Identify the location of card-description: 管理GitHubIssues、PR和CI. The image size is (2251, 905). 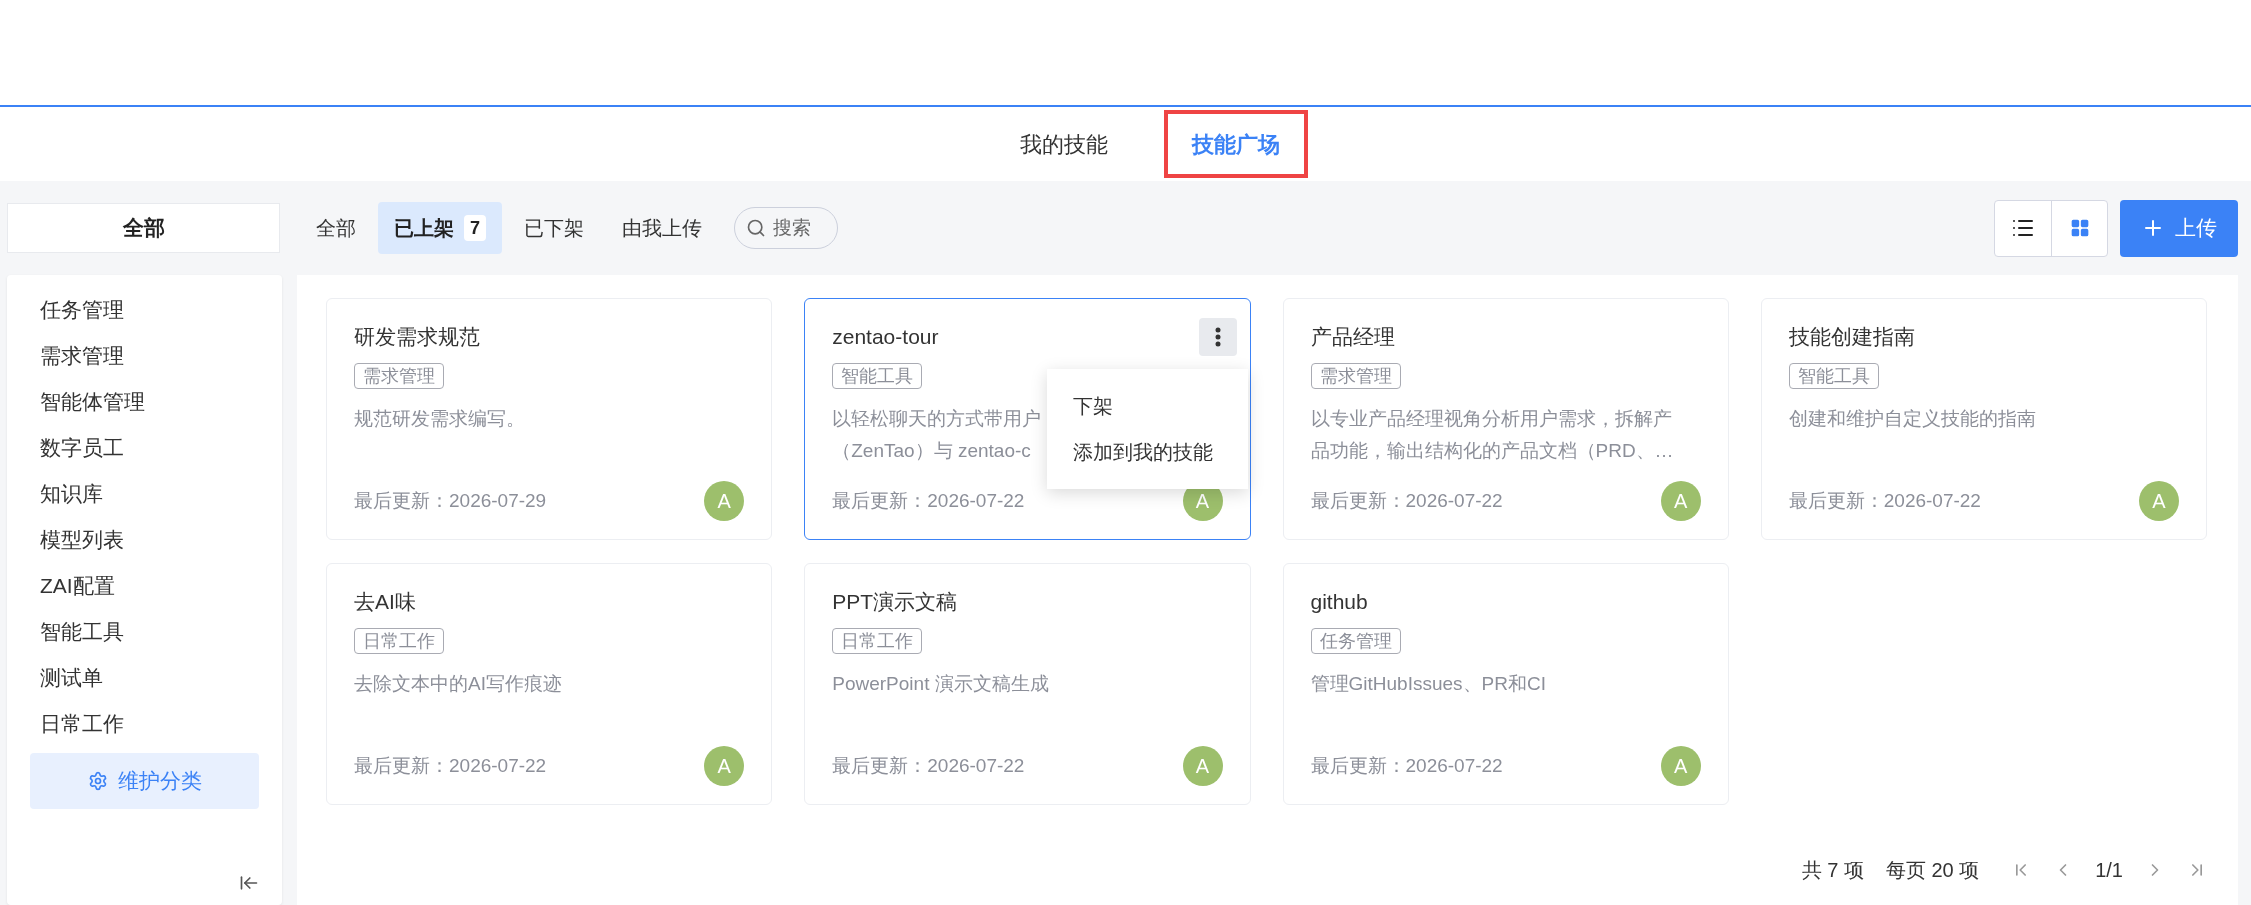
(1428, 684).